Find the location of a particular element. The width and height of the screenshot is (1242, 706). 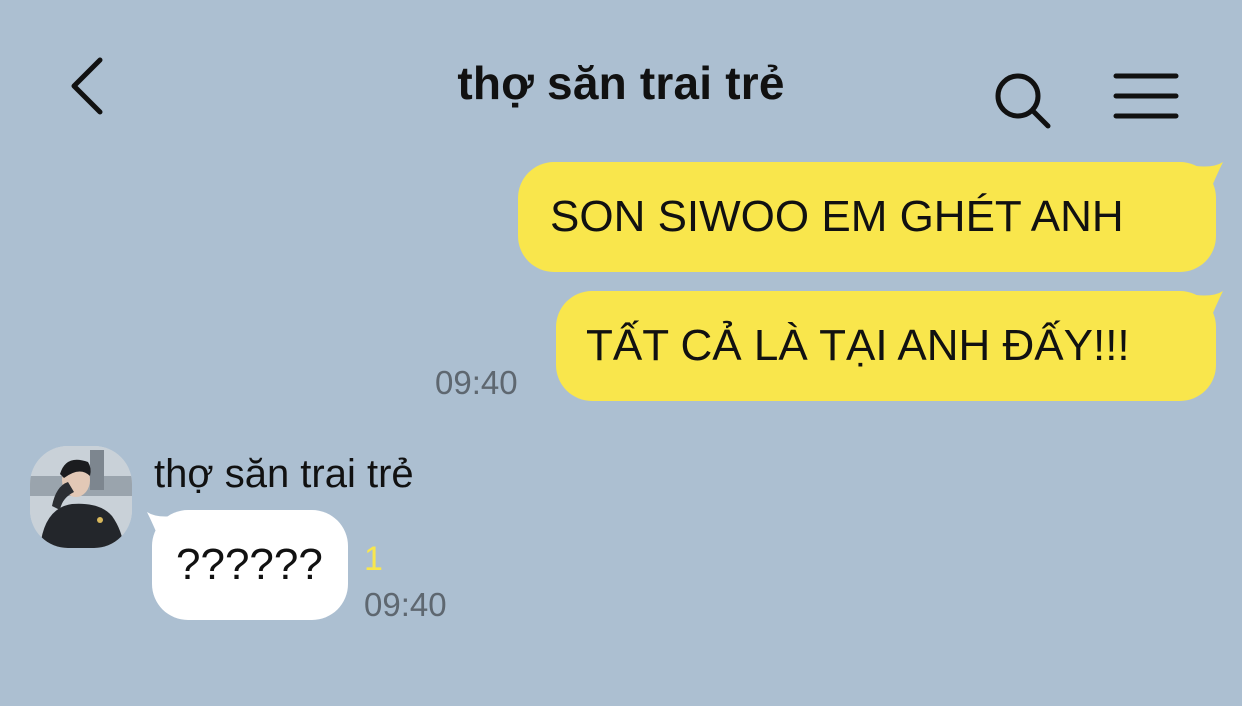

search-icon is located at coordinates (1023, 101).